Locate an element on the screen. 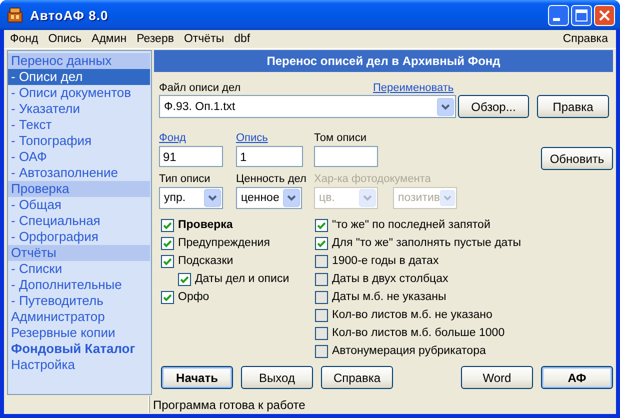 This screenshot has height=418, width=620. text-field: 91 is located at coordinates (191, 156).